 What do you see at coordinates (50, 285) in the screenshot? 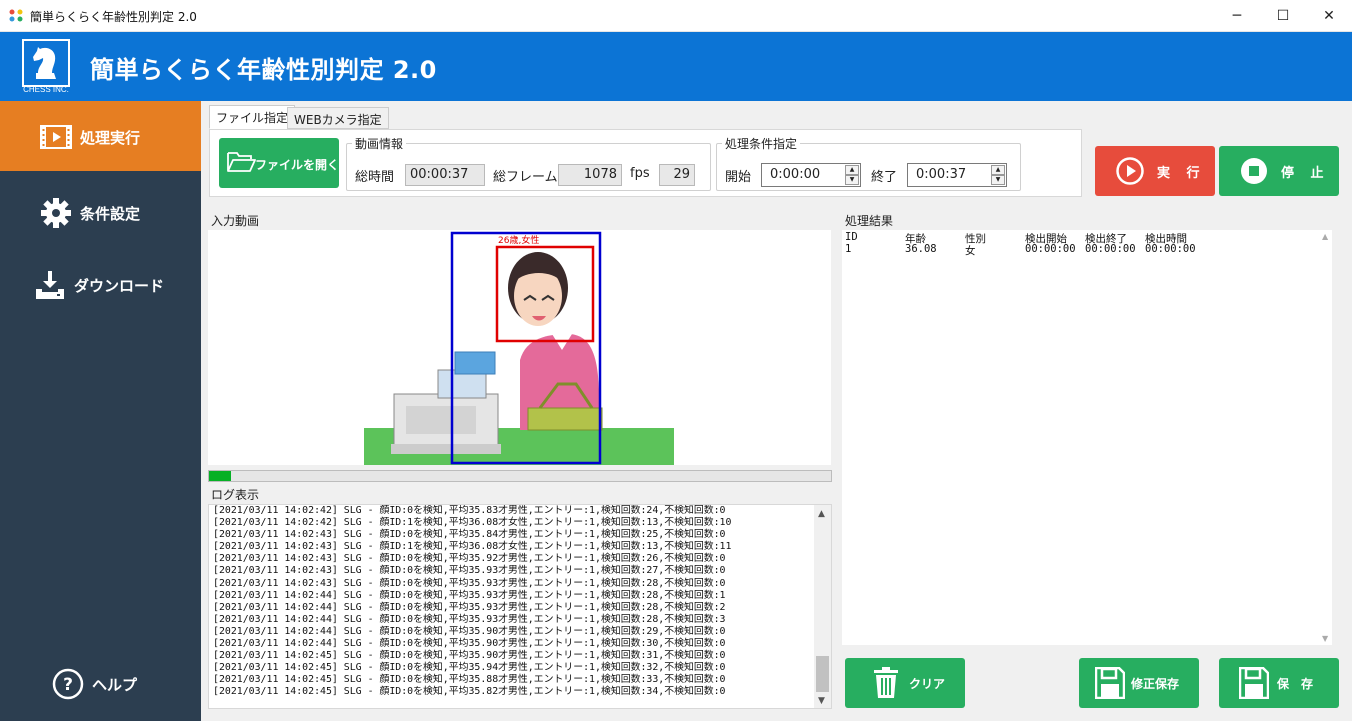
I see `download-icon` at bounding box center [50, 285].